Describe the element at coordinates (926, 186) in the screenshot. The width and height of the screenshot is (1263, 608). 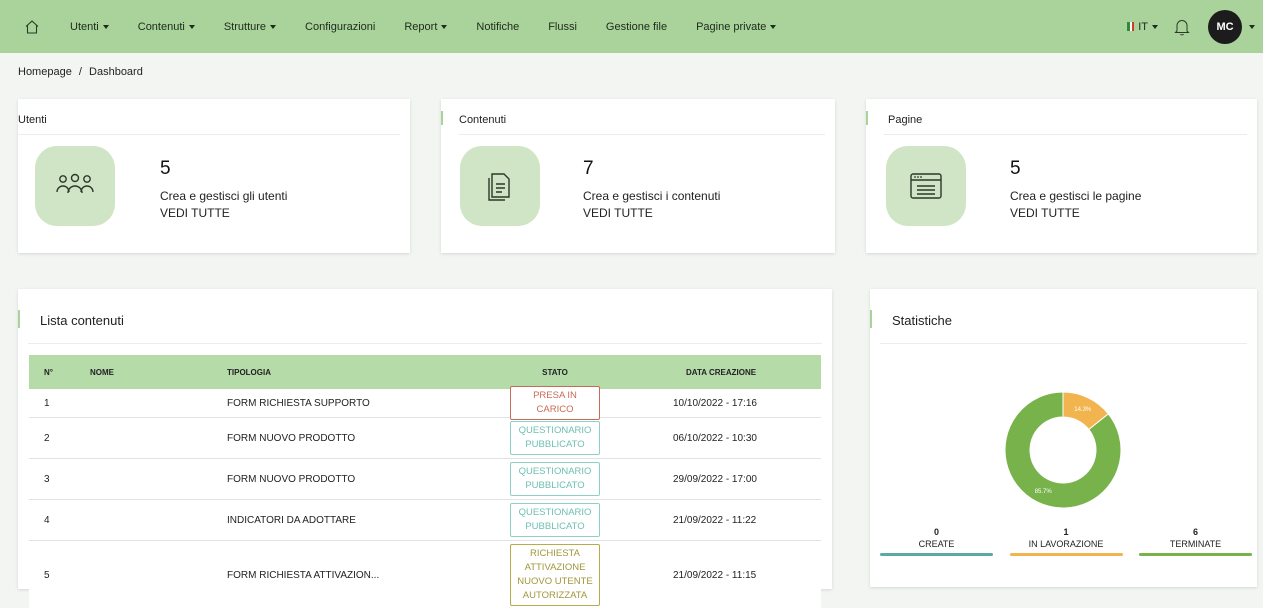
I see `browser-page-icon` at that location.